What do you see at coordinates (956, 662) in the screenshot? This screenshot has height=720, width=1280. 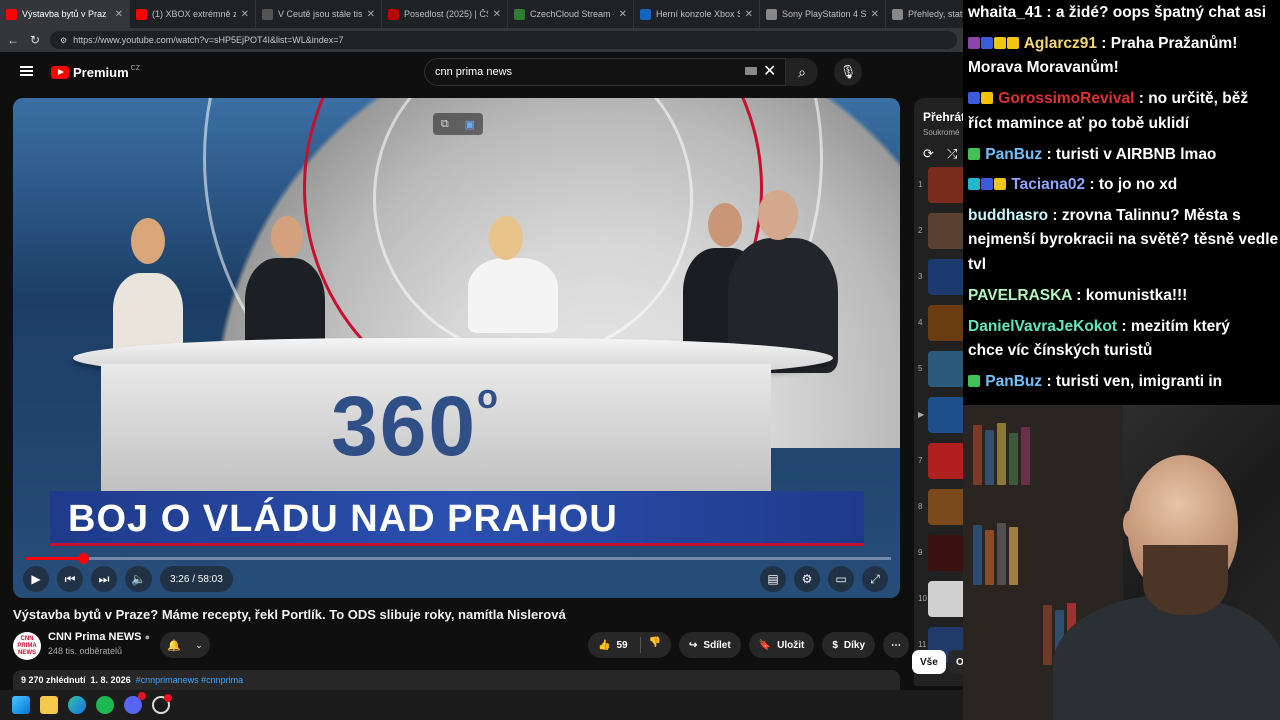 I see `filter-chip-other: O` at bounding box center [956, 662].